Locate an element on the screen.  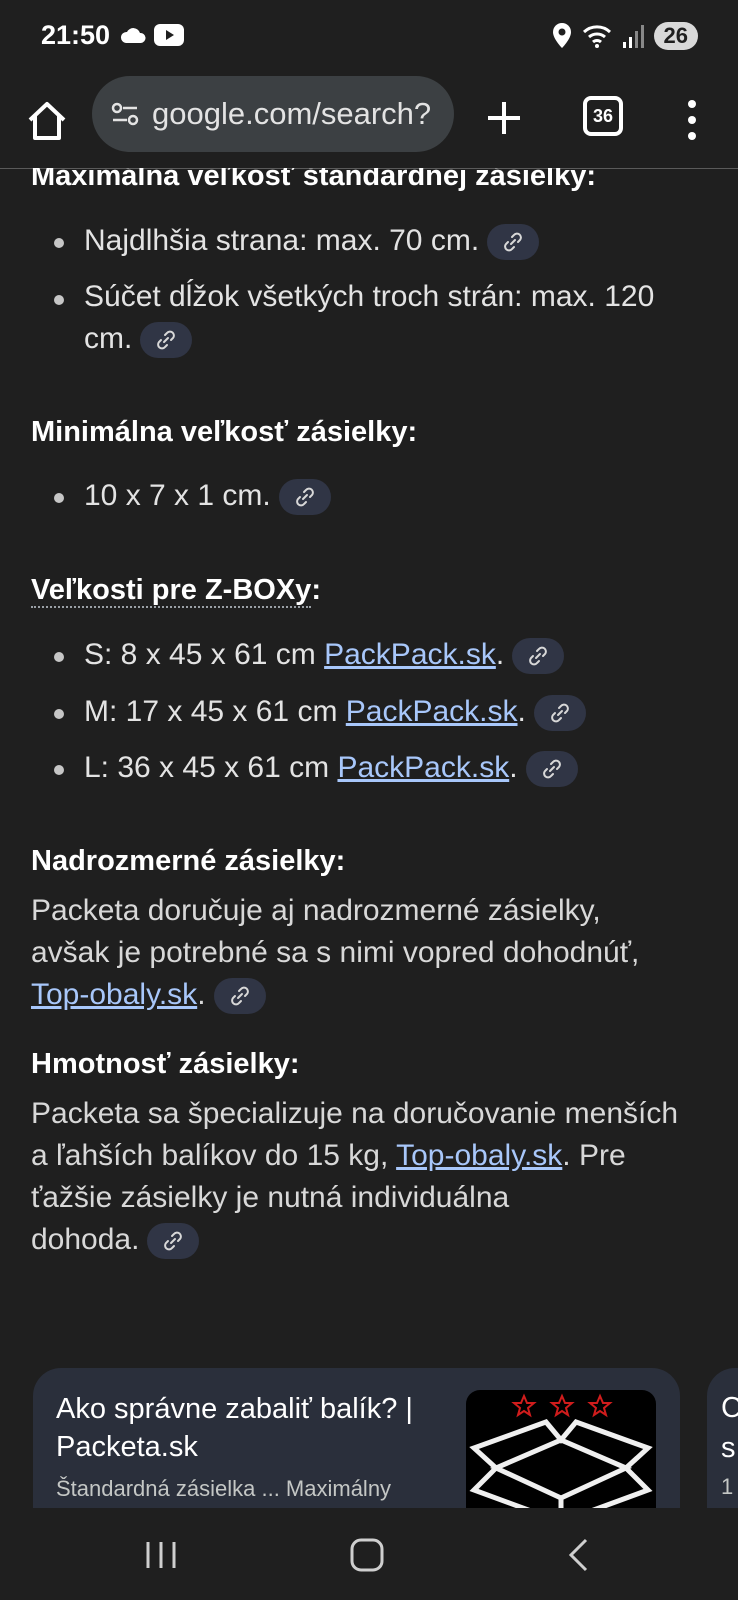
home-nav-icon is located at coordinates (367, 1555).